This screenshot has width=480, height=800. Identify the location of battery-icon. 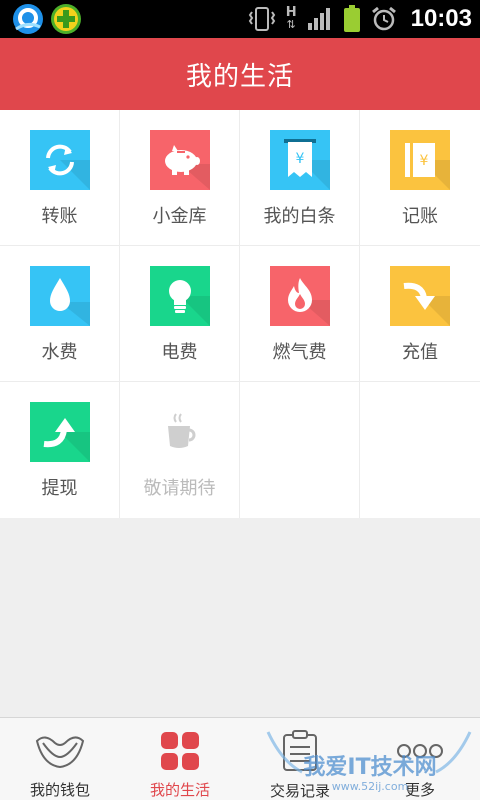
(351, 18).